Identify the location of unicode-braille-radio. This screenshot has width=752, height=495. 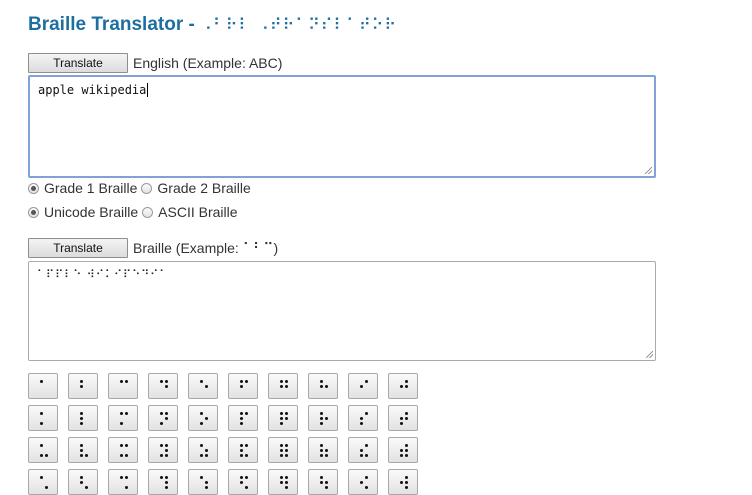
(33, 212).